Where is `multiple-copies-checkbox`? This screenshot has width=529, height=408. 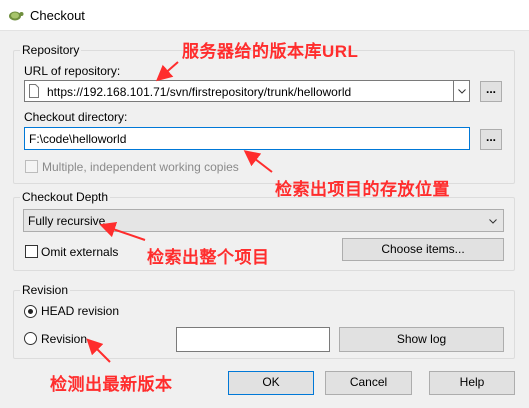 multiple-copies-checkbox is located at coordinates (31, 166).